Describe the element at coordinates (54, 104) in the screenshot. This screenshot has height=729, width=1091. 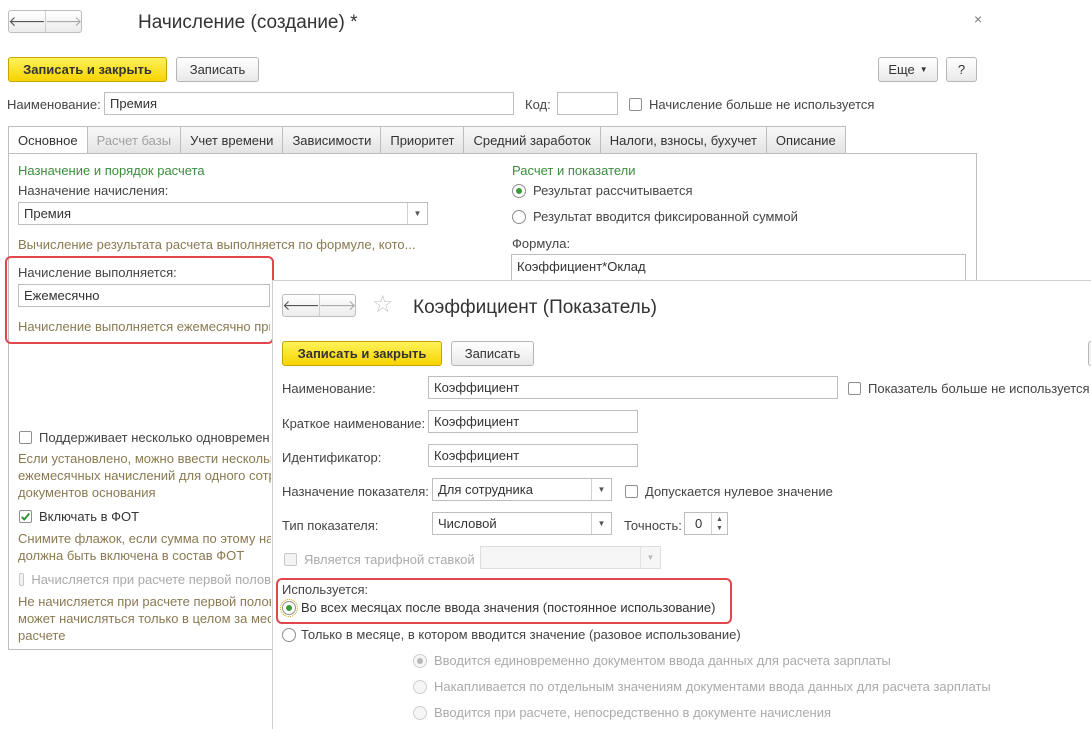
I see `name-label: Наименование:` at that location.